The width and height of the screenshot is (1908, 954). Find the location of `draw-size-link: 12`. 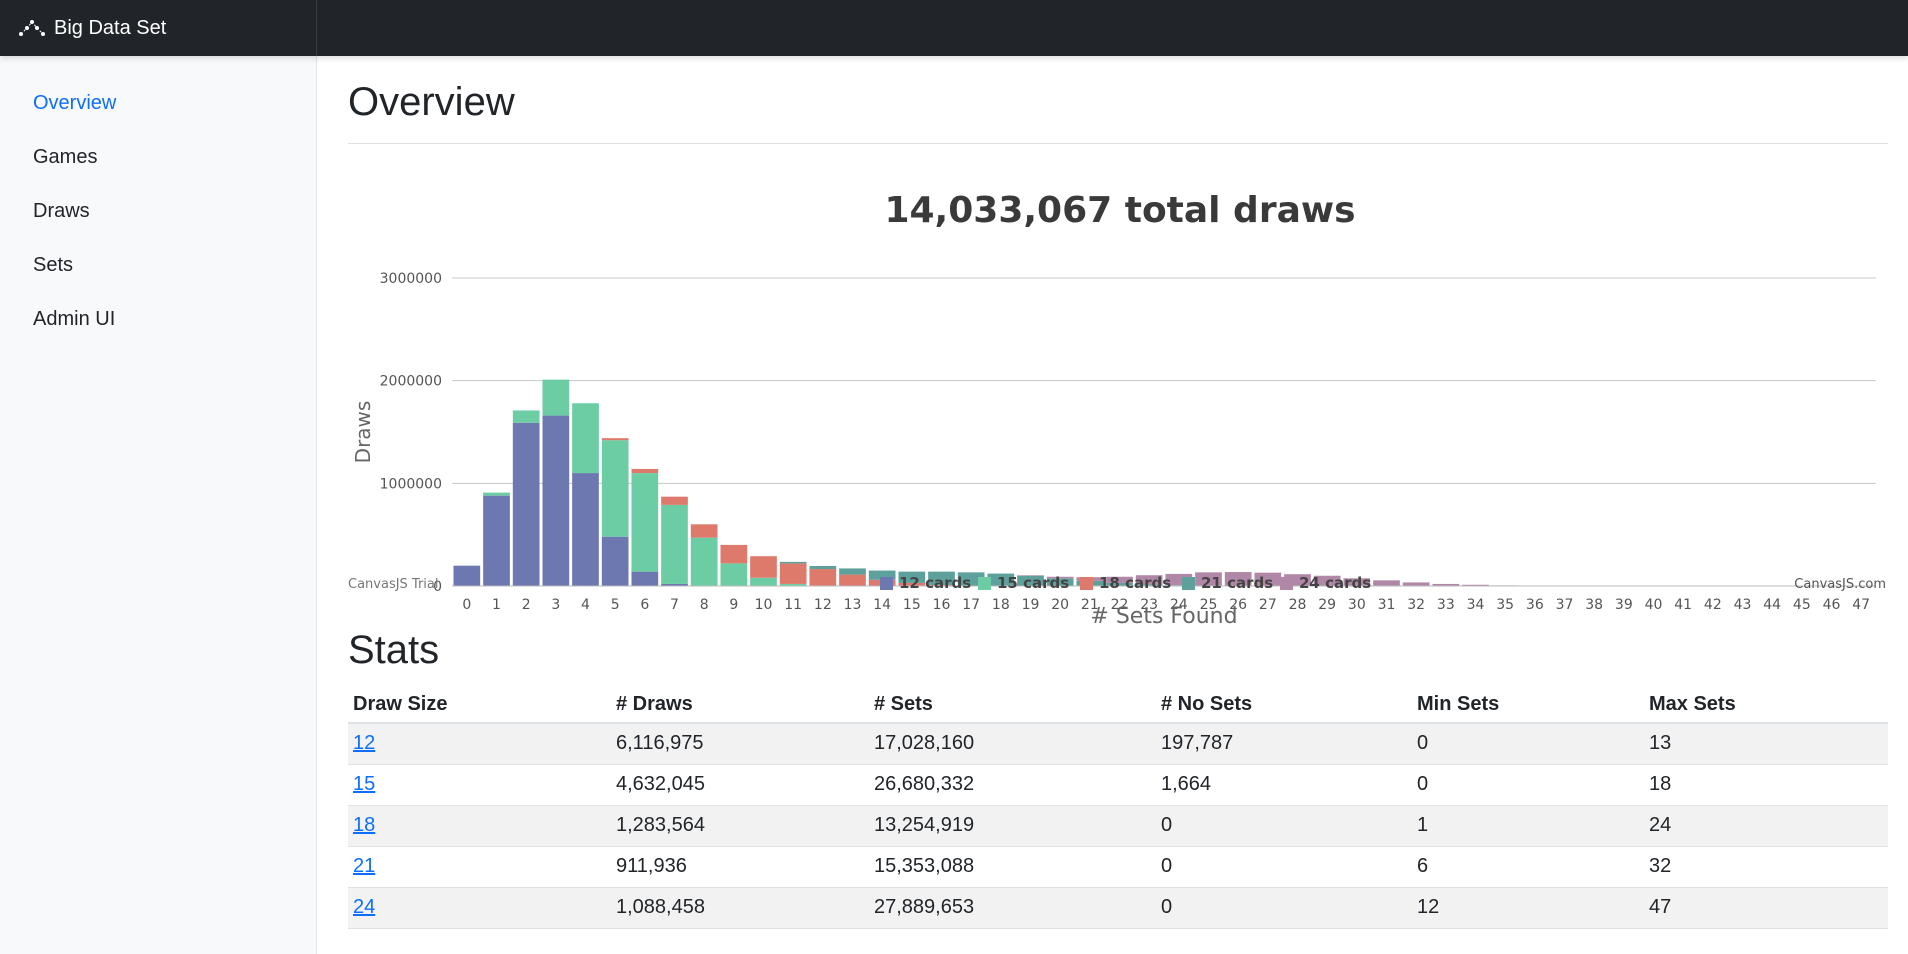

draw-size-link: 12 is located at coordinates (364, 743).